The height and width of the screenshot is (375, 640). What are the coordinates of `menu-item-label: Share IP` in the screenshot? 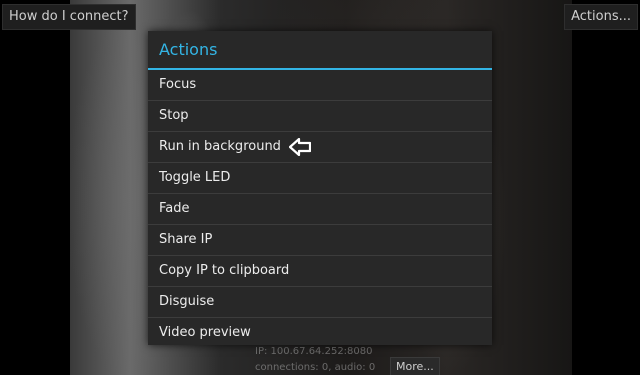 It's located at (186, 239).